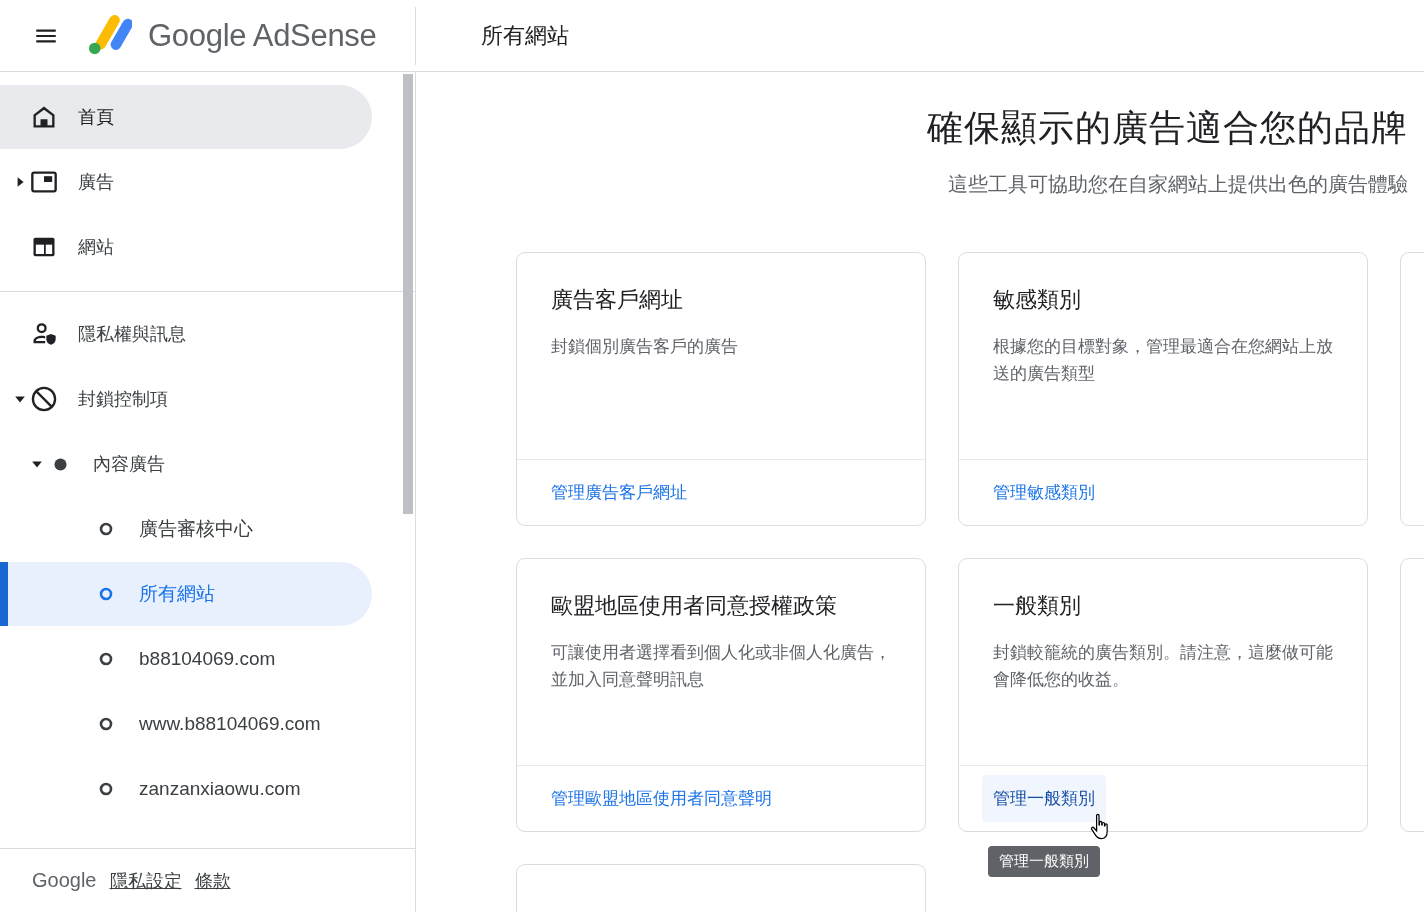 The image size is (1424, 912). What do you see at coordinates (186, 659) in the screenshot?
I see `nav-item: b88104069.com` at bounding box center [186, 659].